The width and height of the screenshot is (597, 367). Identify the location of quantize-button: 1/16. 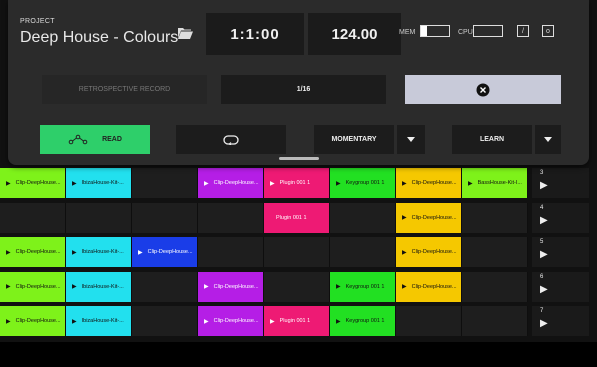
(303, 89).